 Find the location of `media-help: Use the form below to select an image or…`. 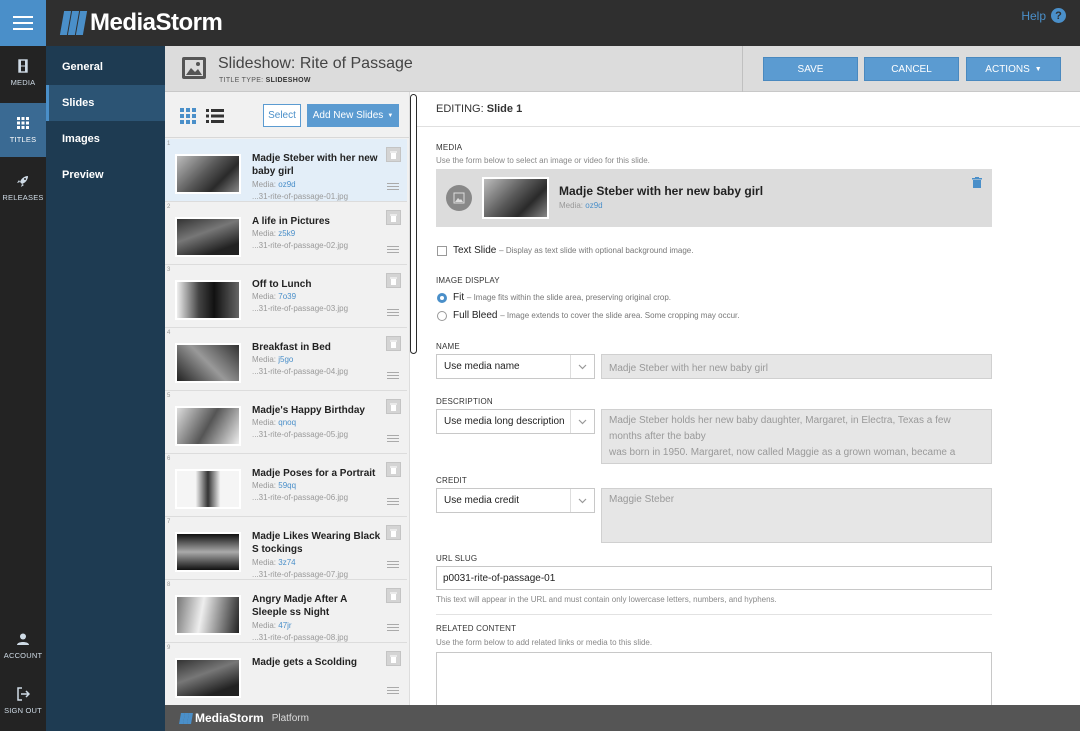

media-help: Use the form below to select an image or… is located at coordinates (543, 160).